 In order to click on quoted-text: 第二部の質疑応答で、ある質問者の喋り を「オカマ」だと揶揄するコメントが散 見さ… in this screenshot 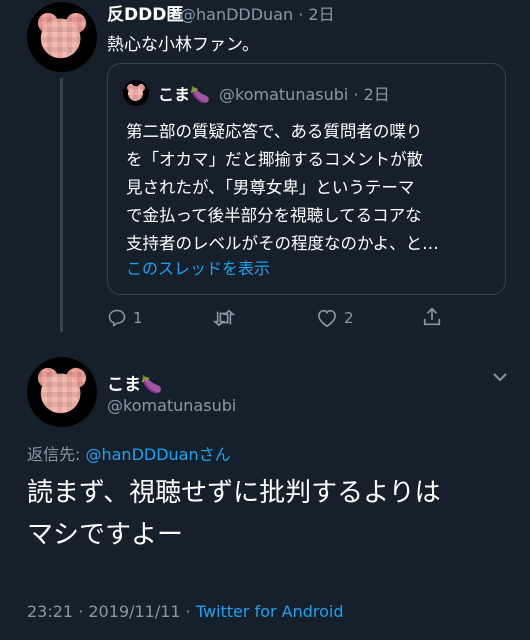, I will do `click(282, 188)`.